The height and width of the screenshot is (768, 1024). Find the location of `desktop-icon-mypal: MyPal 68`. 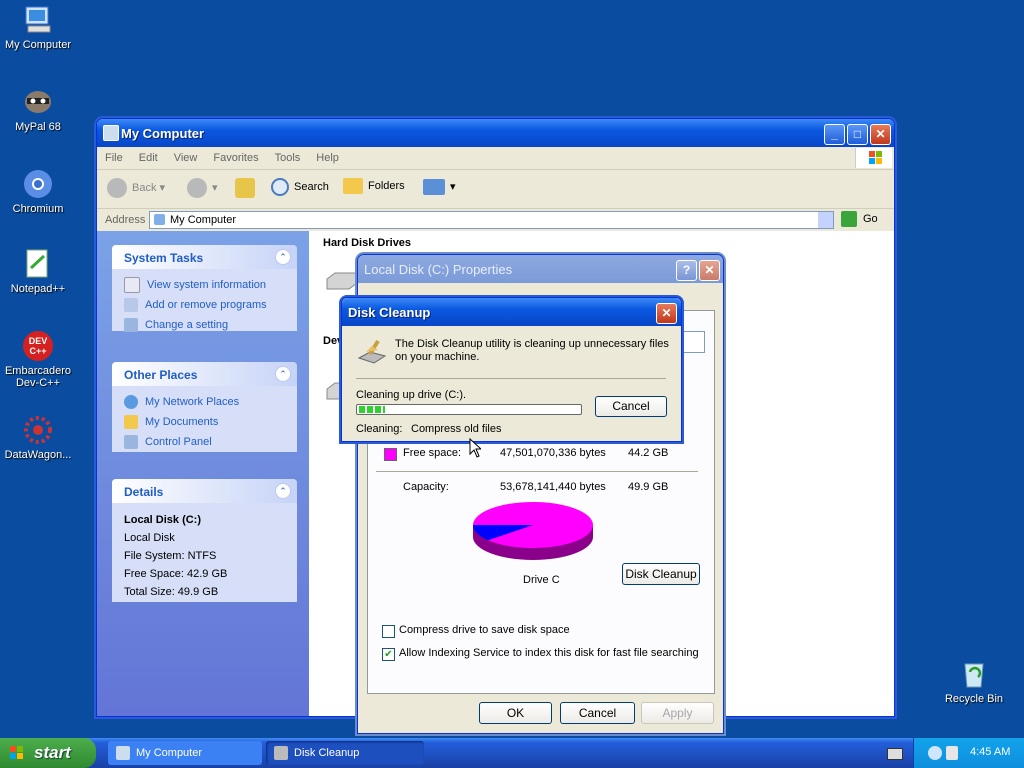

desktop-icon-mypal: MyPal 68 is located at coordinates (39, 109).